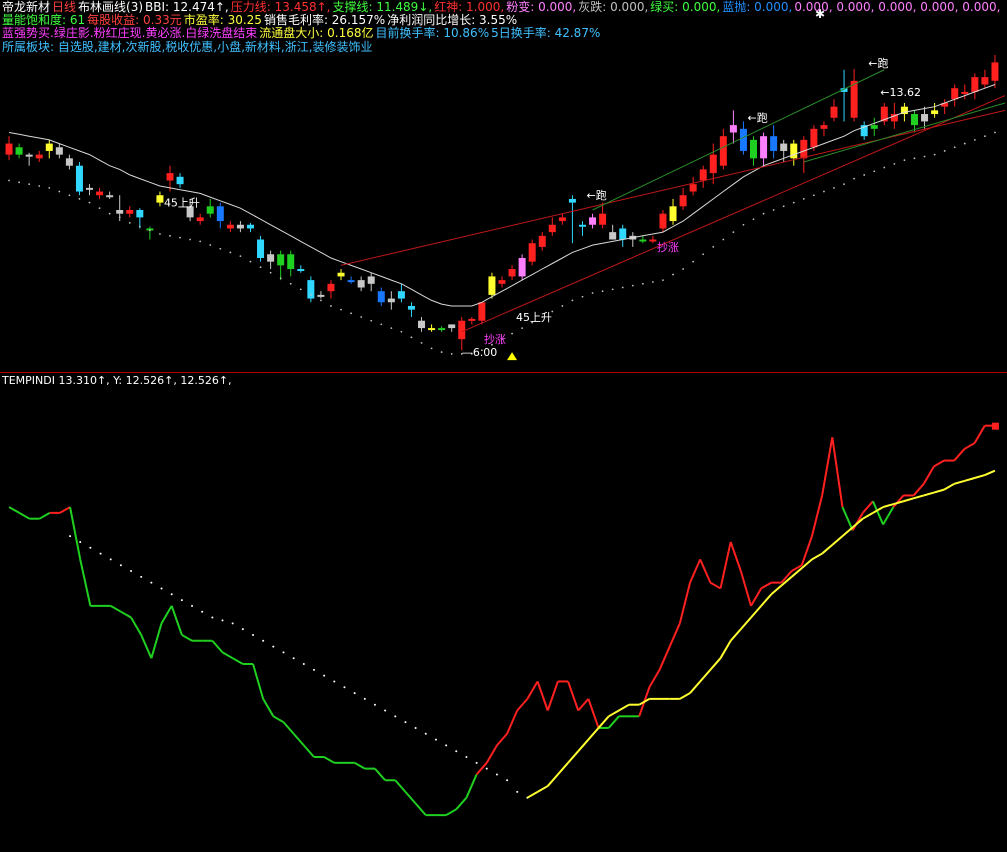 The width and height of the screenshot is (1007, 852). I want to click on header-field: 灰跌: 0.000,, so click(613, 7).